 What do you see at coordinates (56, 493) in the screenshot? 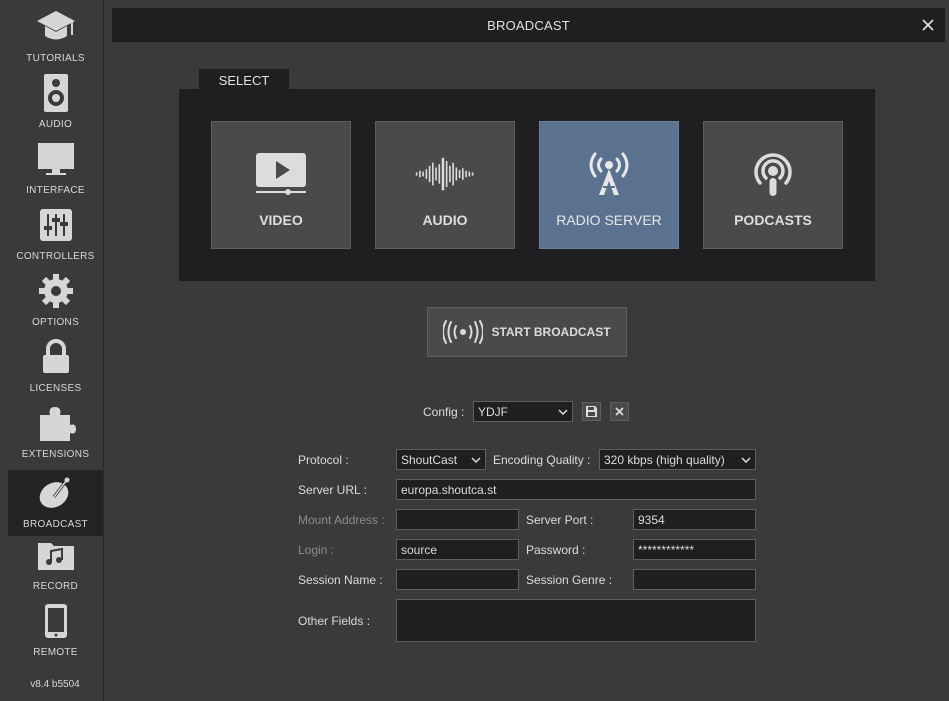
I see `broadcast-dish-icon` at bounding box center [56, 493].